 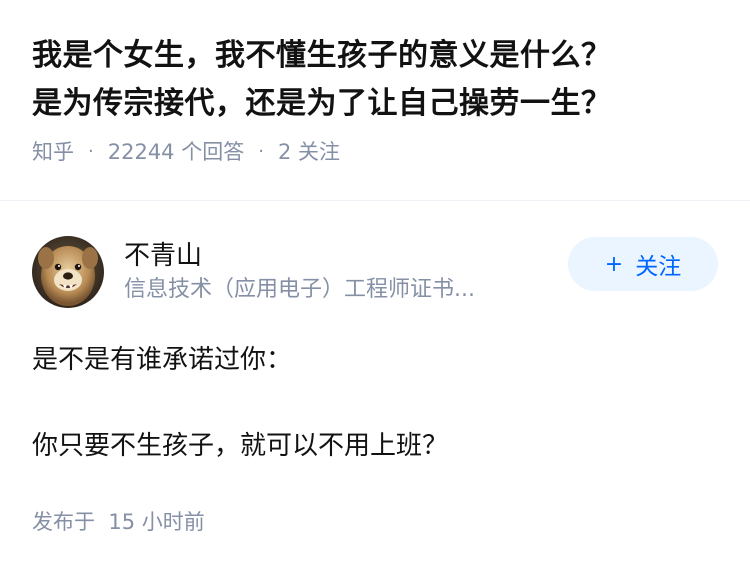 I want to click on author-row: 不青山 信息技术（应用电子）工程师证书... + 关注, so click(x=375, y=272).